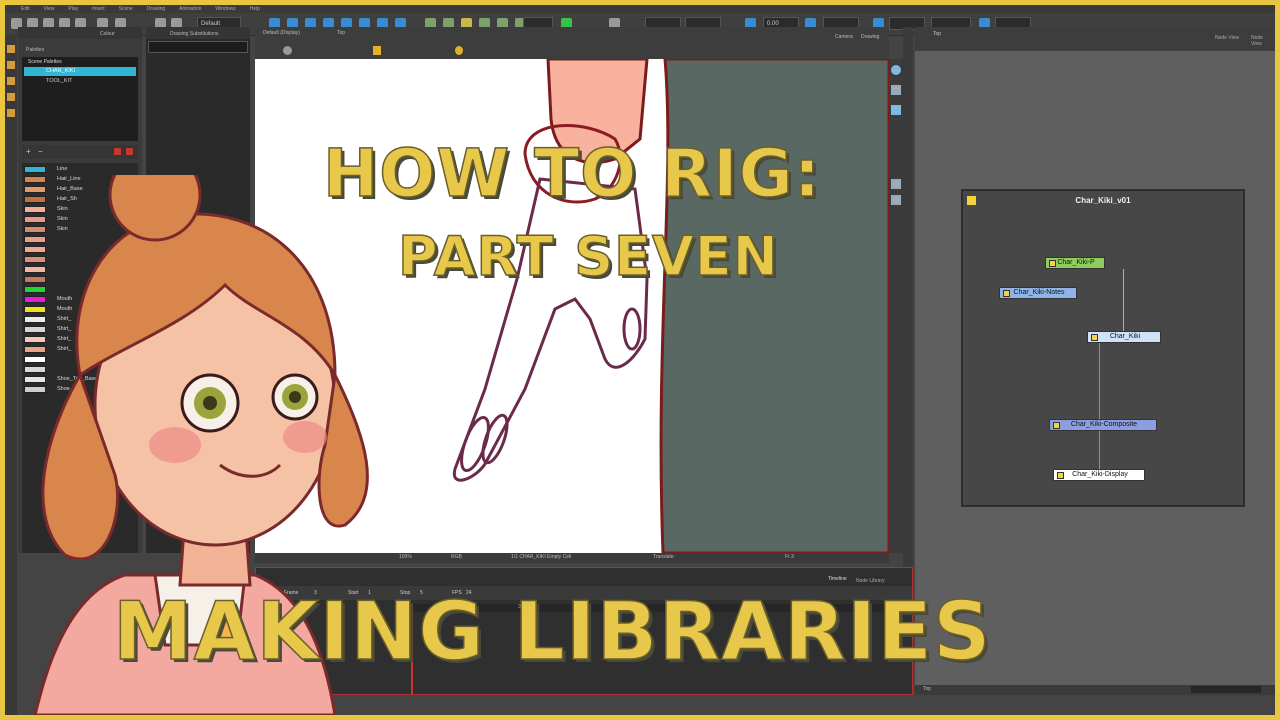  What do you see at coordinates (837, 579) in the screenshot?
I see `timeline-tab: Timeline` at bounding box center [837, 579].